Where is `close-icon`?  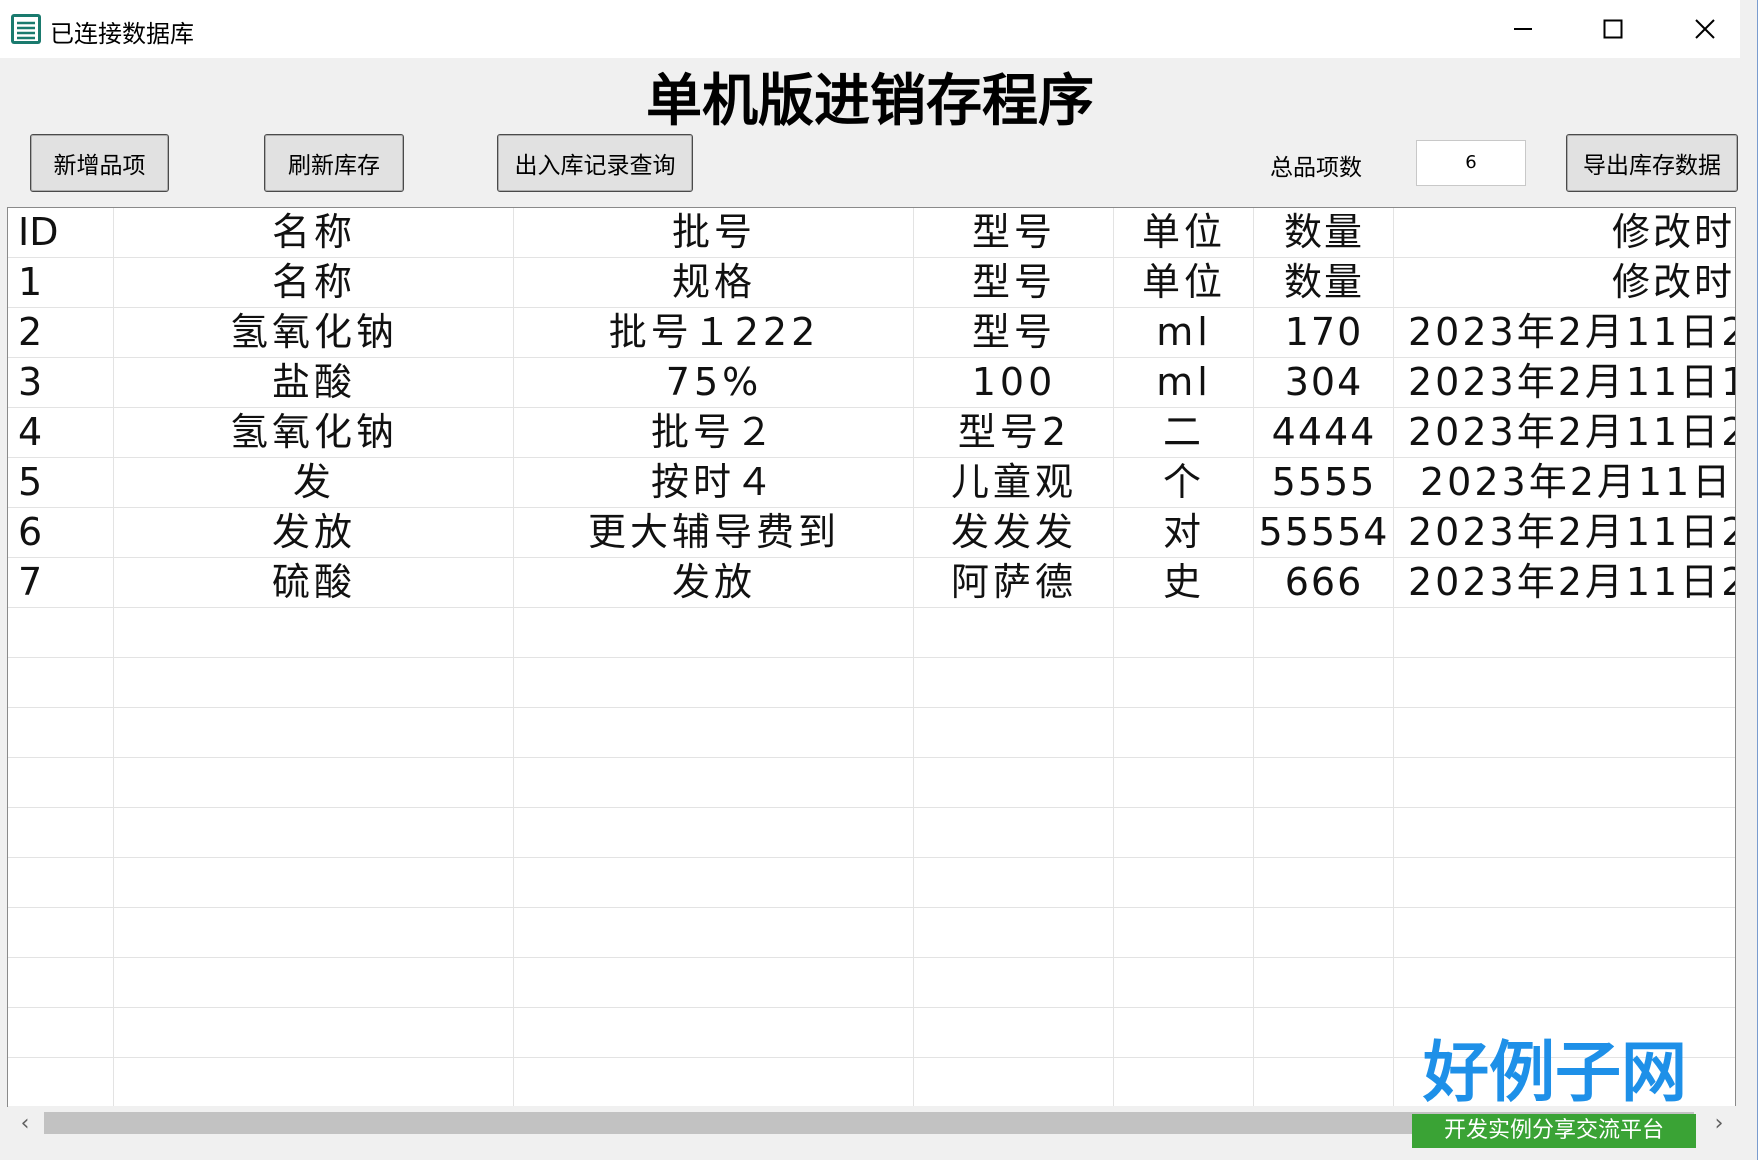 close-icon is located at coordinates (1705, 29).